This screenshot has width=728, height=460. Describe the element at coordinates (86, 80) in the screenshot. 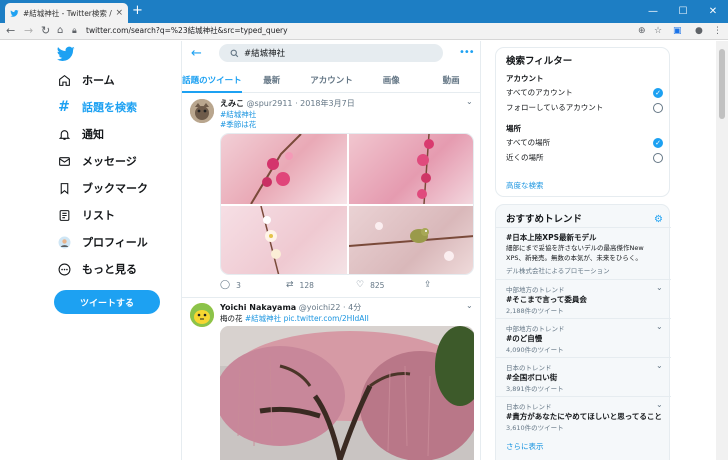

I see `nav-item-home: ホーム` at that location.